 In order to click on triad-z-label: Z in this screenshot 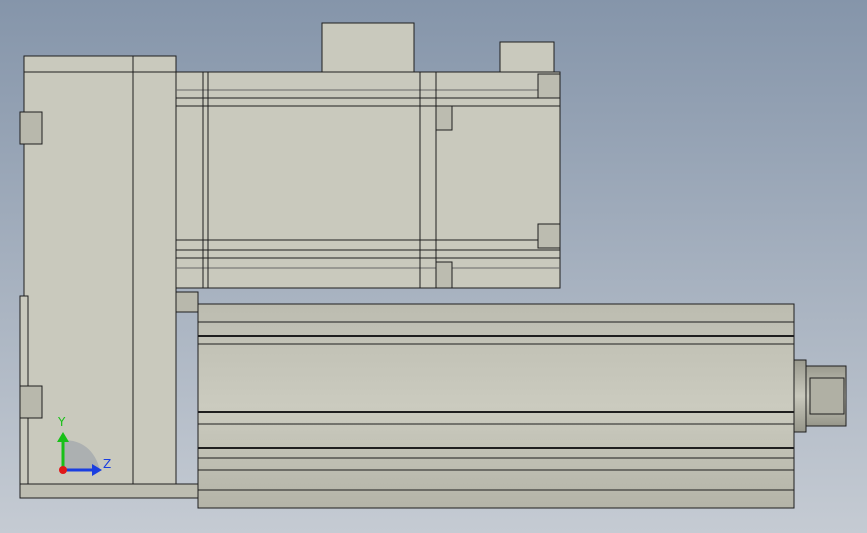, I will do `click(107, 464)`.